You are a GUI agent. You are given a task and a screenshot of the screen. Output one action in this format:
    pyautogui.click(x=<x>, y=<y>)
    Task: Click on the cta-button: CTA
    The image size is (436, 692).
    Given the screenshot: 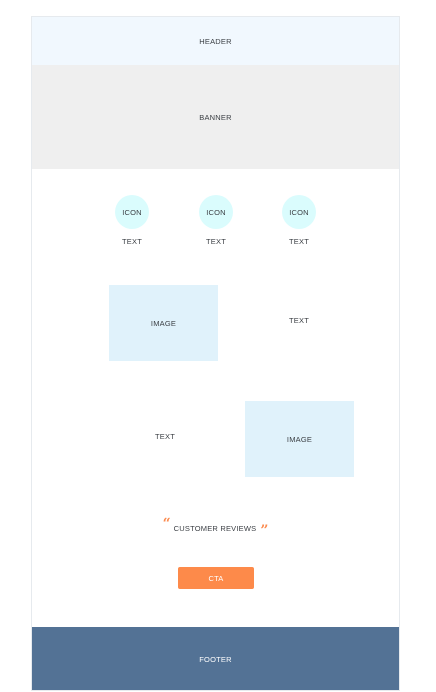 What is the action you would take?
    pyautogui.click(x=216, y=578)
    